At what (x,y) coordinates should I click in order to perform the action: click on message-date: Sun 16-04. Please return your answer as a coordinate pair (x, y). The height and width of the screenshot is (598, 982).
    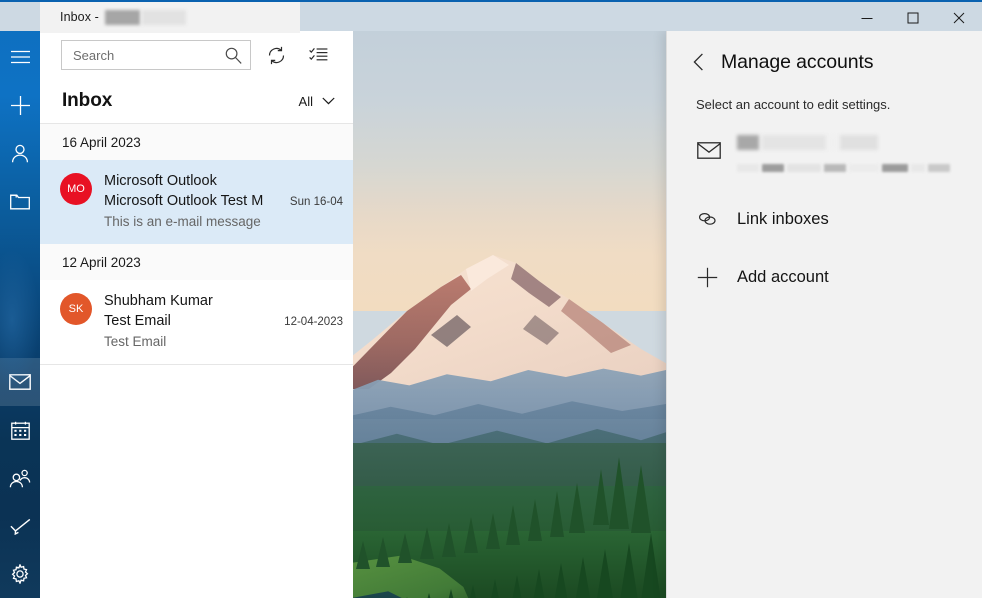
    Looking at the image, I should click on (316, 202).